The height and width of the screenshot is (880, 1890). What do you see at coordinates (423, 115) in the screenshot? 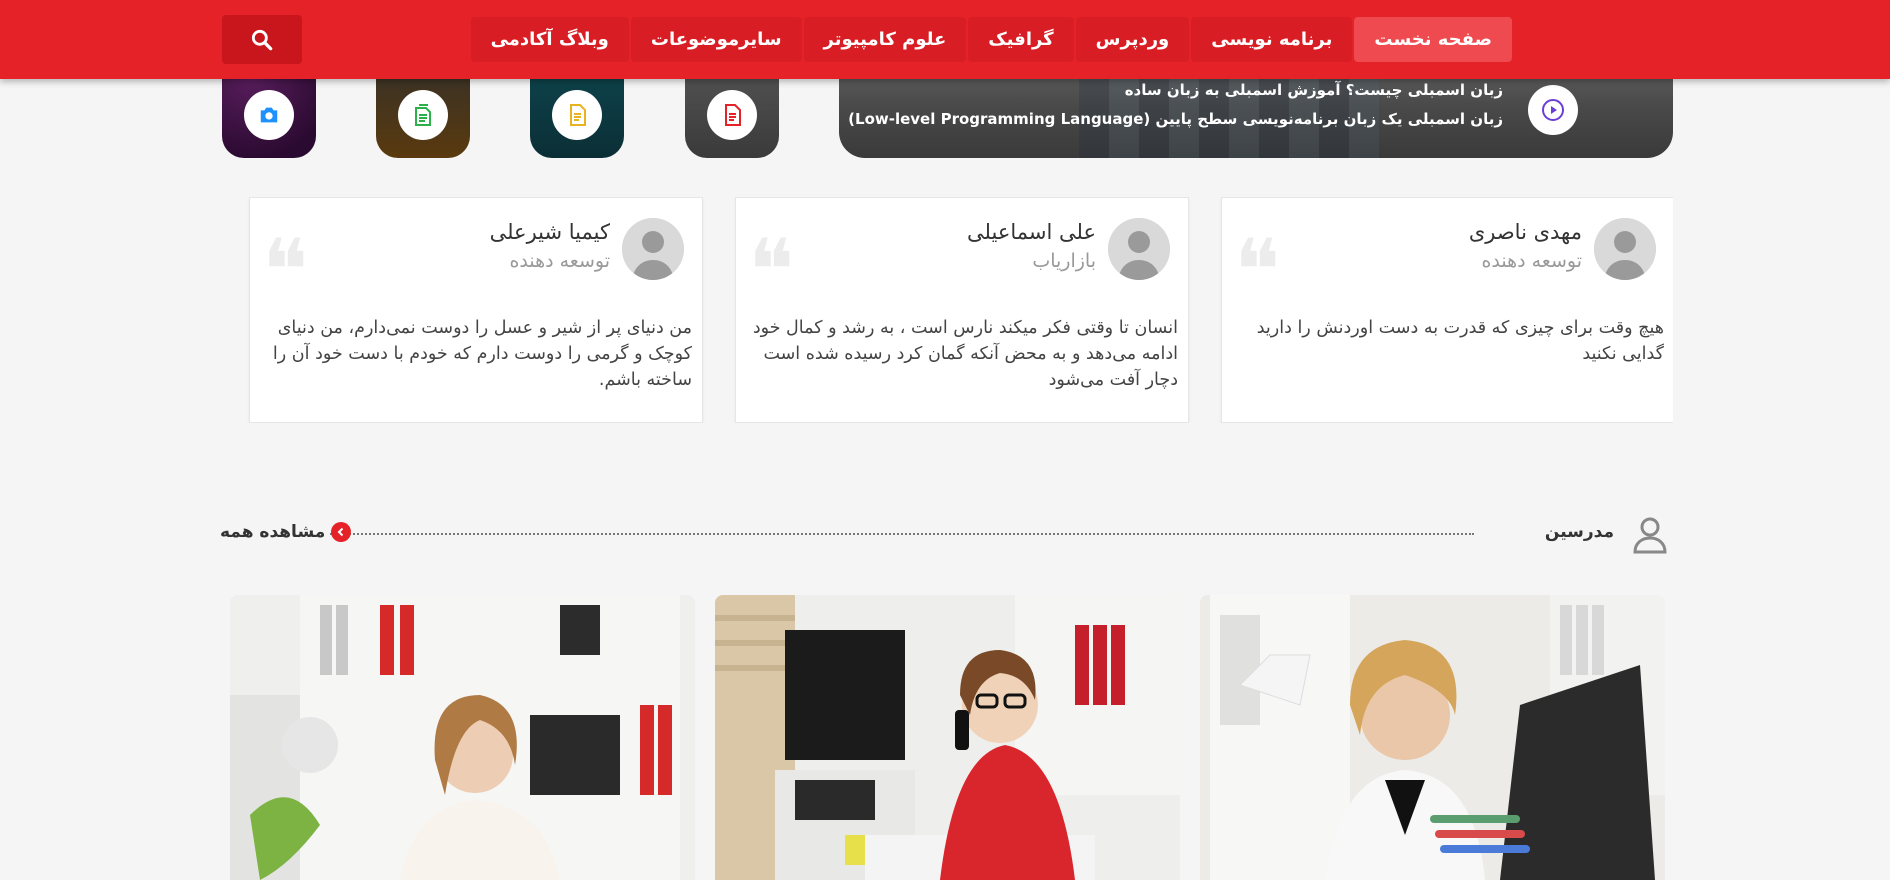
I see `sheet-icon` at bounding box center [423, 115].